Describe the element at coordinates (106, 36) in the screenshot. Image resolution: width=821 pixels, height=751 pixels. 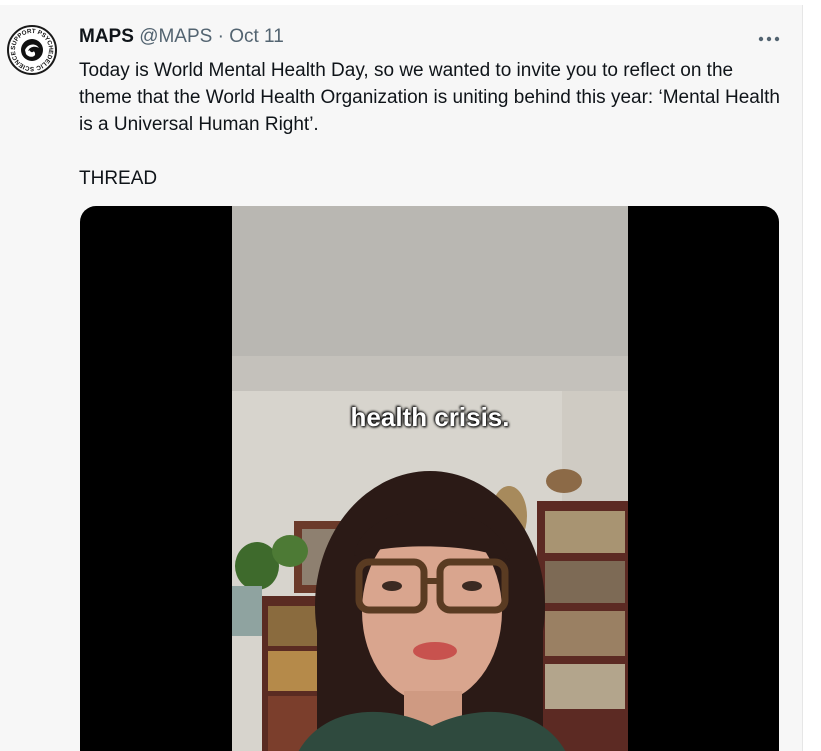
I see `author-name: MAPS` at that location.